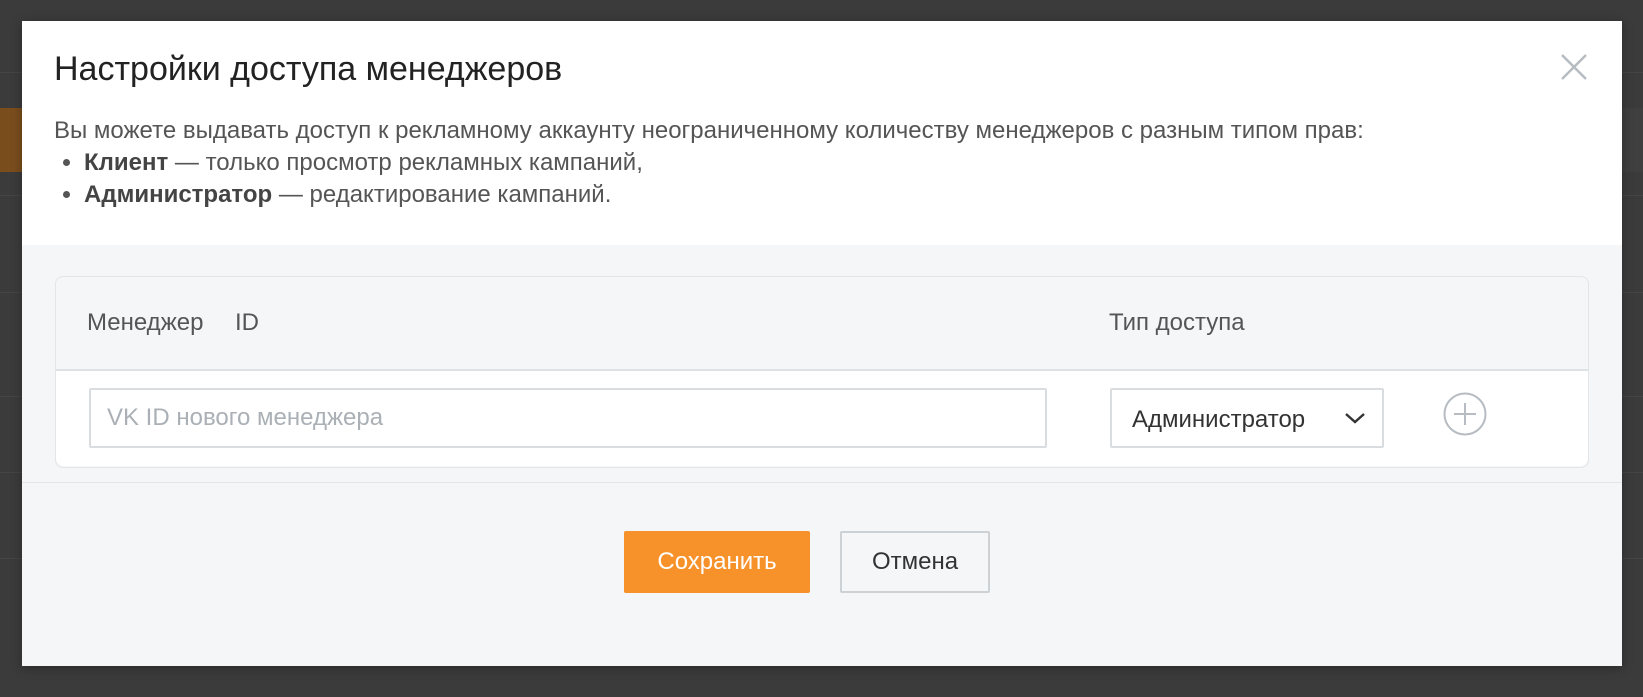 This screenshot has width=1643, height=697. What do you see at coordinates (1632, 140) in the screenshot?
I see `background-banner-right` at bounding box center [1632, 140].